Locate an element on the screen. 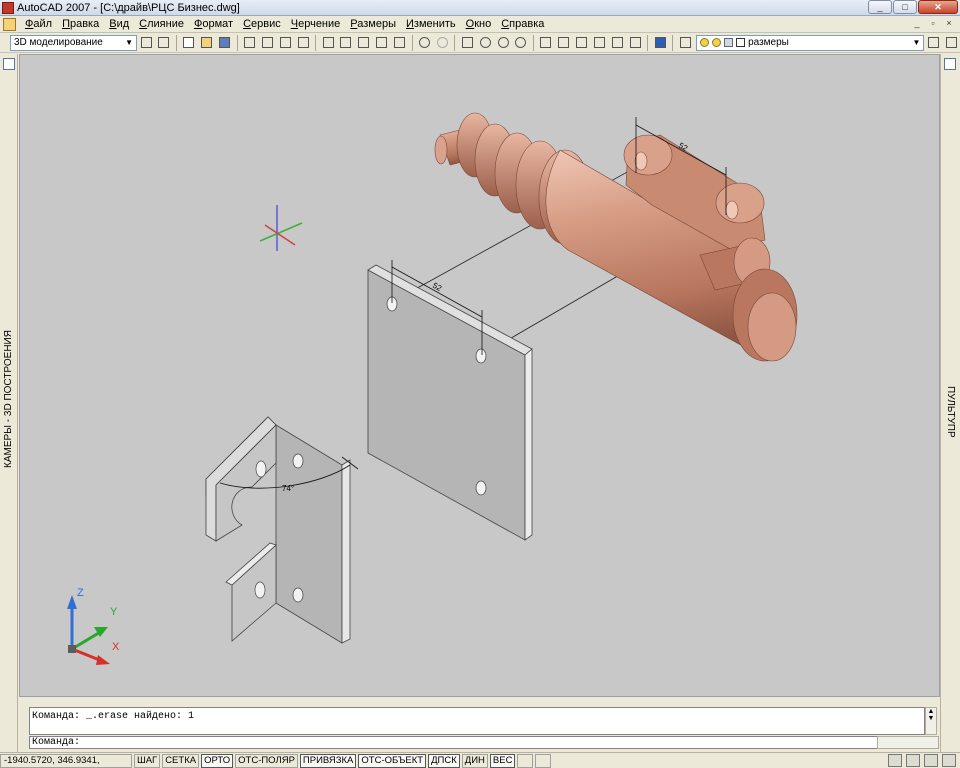  ortho-toggle: ОРТО is located at coordinates (217, 760).